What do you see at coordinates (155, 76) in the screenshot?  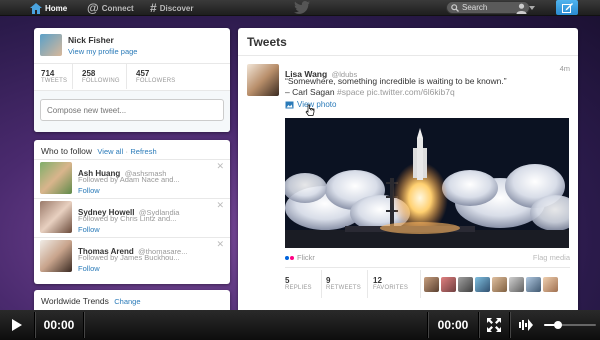 I see `stat-followers: 457 FOLLOWERS` at bounding box center [155, 76].